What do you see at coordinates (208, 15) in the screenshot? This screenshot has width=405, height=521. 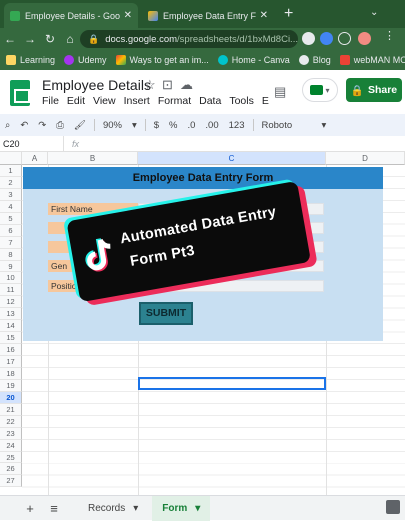 I see `tab-data-entry-form: Employee Data Entry Form ✕` at bounding box center [208, 15].